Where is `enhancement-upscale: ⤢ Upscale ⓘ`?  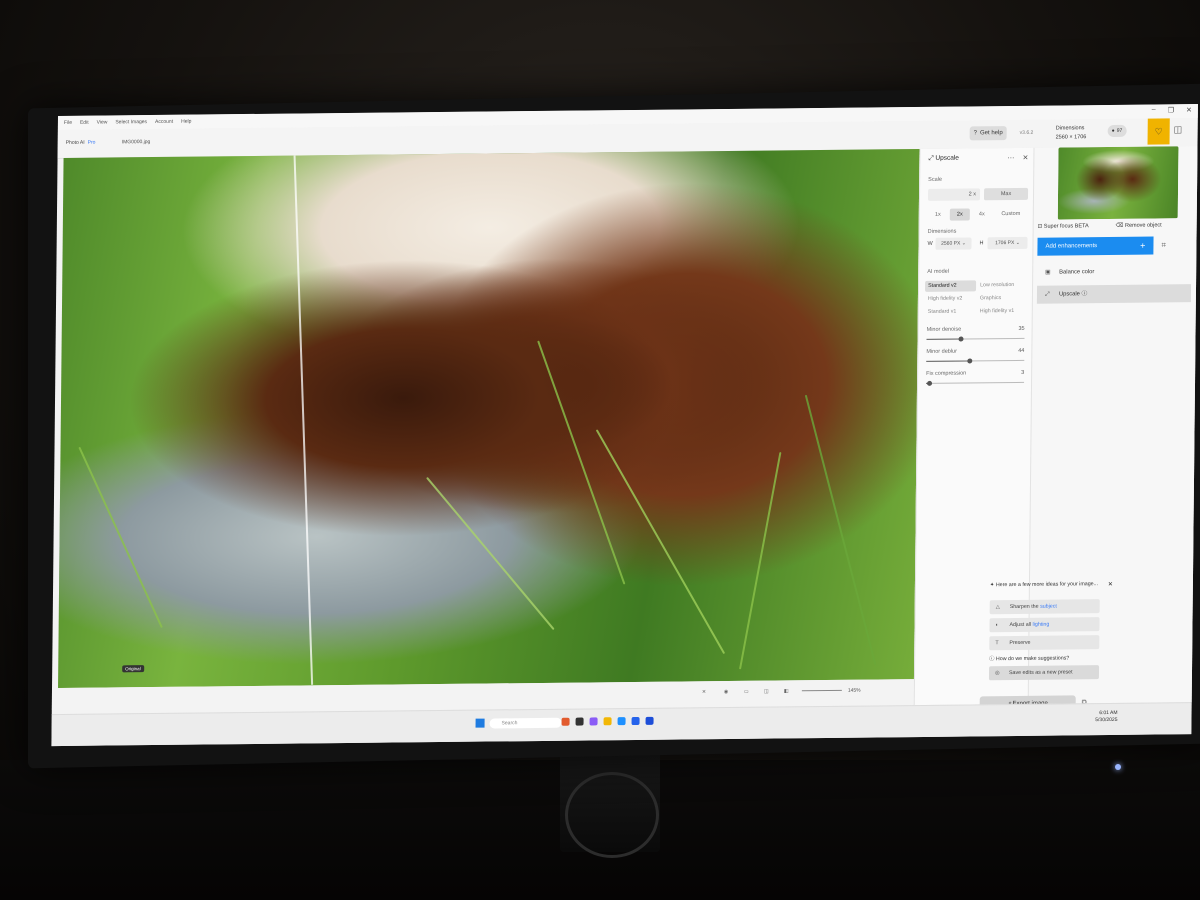 enhancement-upscale: ⤢ Upscale ⓘ is located at coordinates (1114, 294).